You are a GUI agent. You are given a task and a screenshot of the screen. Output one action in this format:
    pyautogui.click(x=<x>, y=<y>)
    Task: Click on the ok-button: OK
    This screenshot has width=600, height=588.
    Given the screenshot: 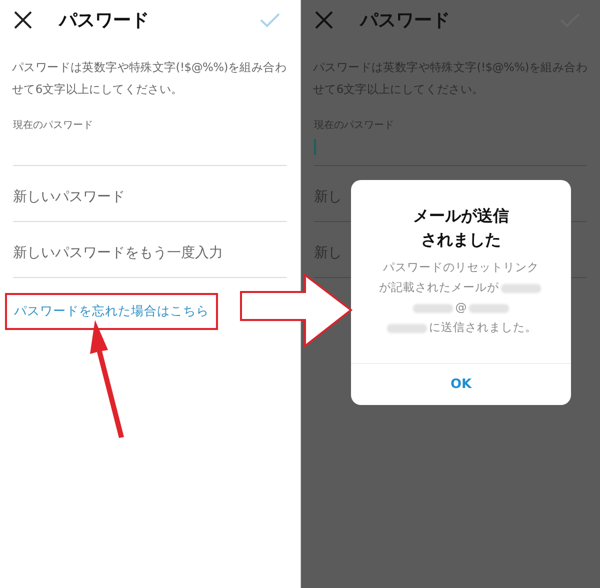 What is the action you would take?
    pyautogui.click(x=461, y=384)
    